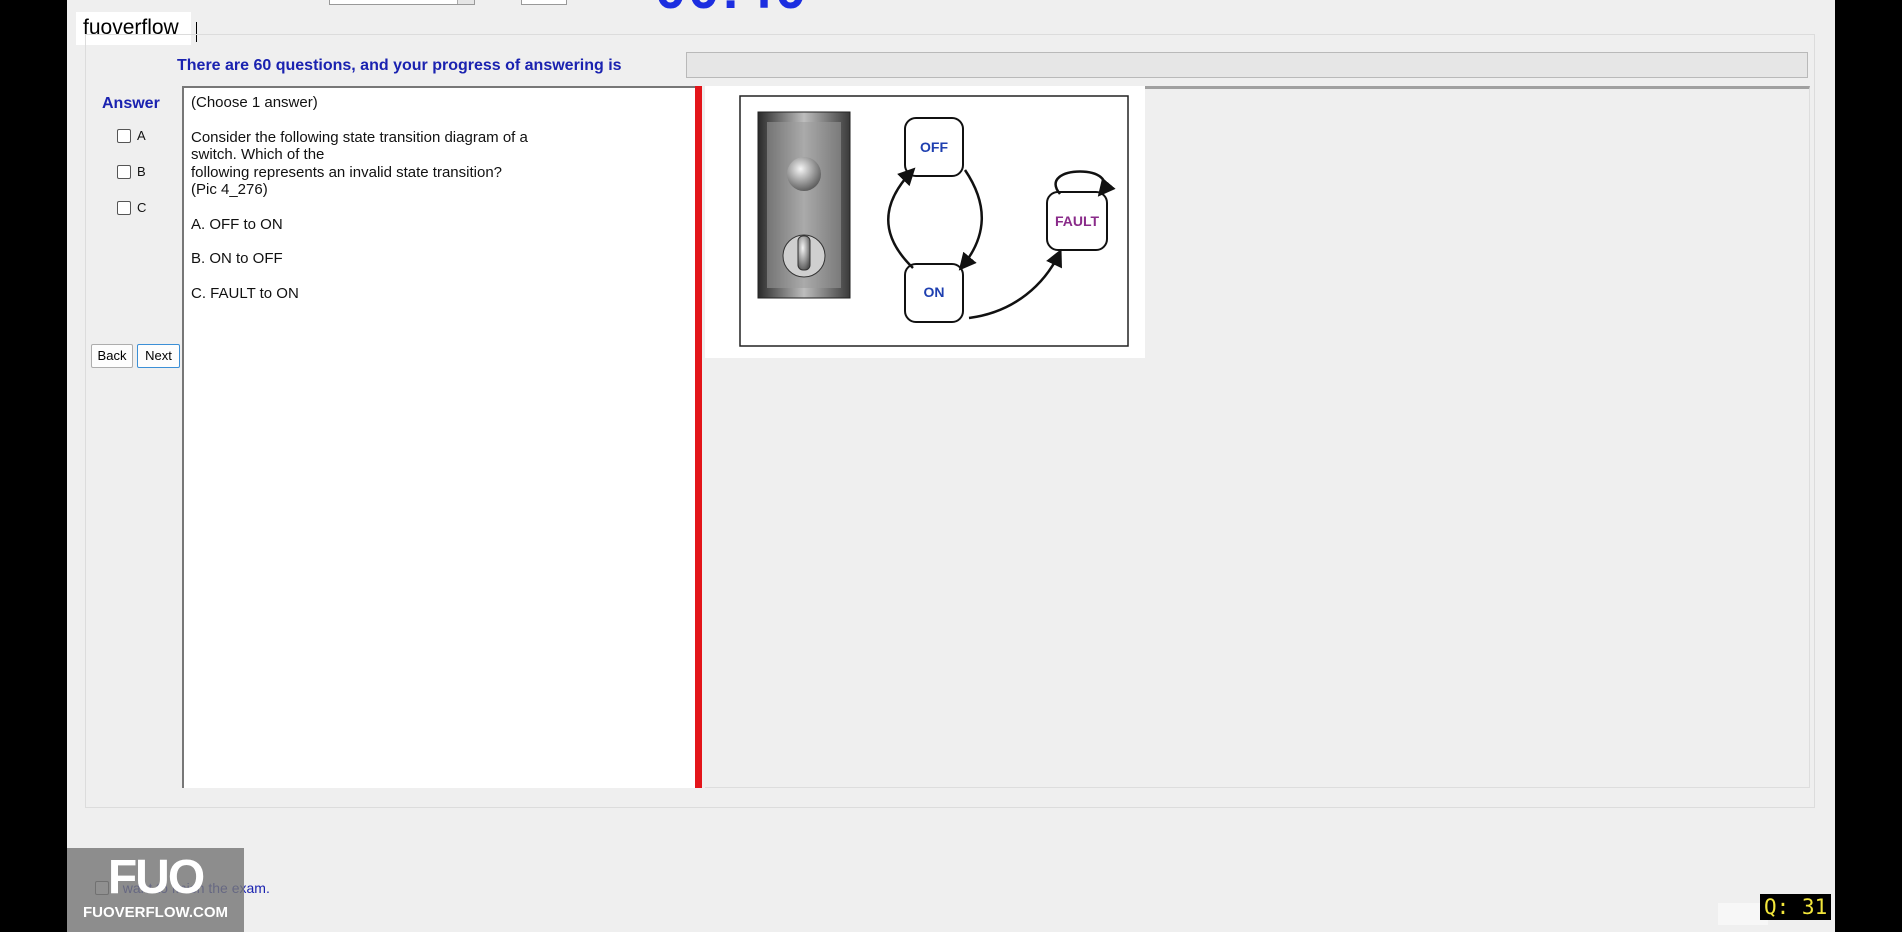 The width and height of the screenshot is (1902, 932). What do you see at coordinates (112, 356) in the screenshot?
I see `back-button: Back` at bounding box center [112, 356].